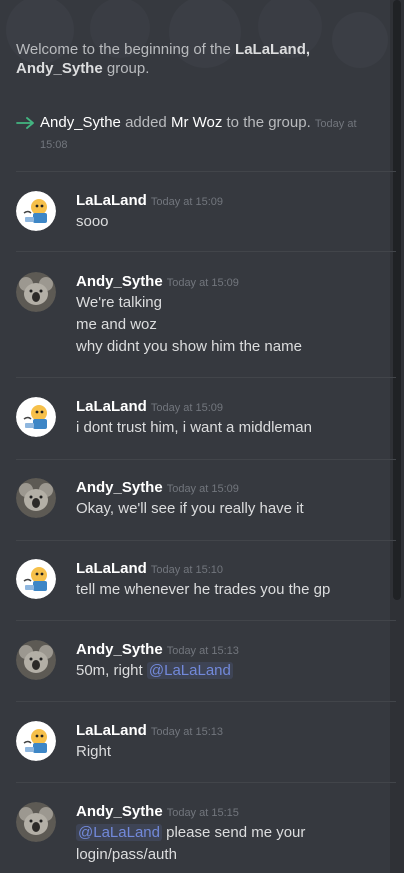 The height and width of the screenshot is (873, 404). Describe the element at coordinates (187, 570) in the screenshot. I see `message-timestamp: Today at 15:10` at that location.